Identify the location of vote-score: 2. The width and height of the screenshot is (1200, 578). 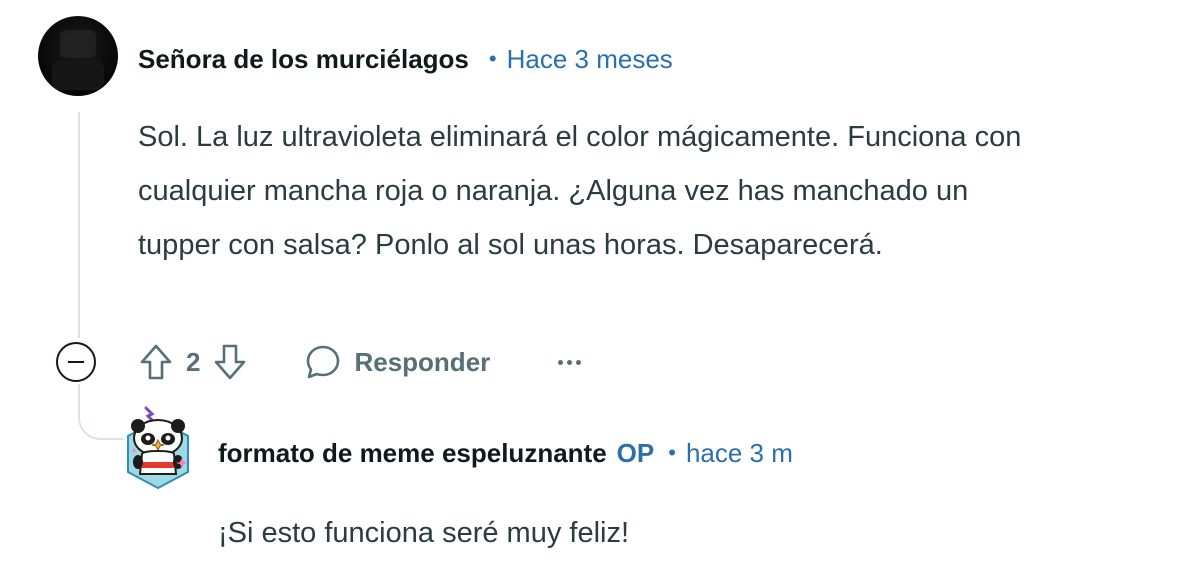
(193, 361).